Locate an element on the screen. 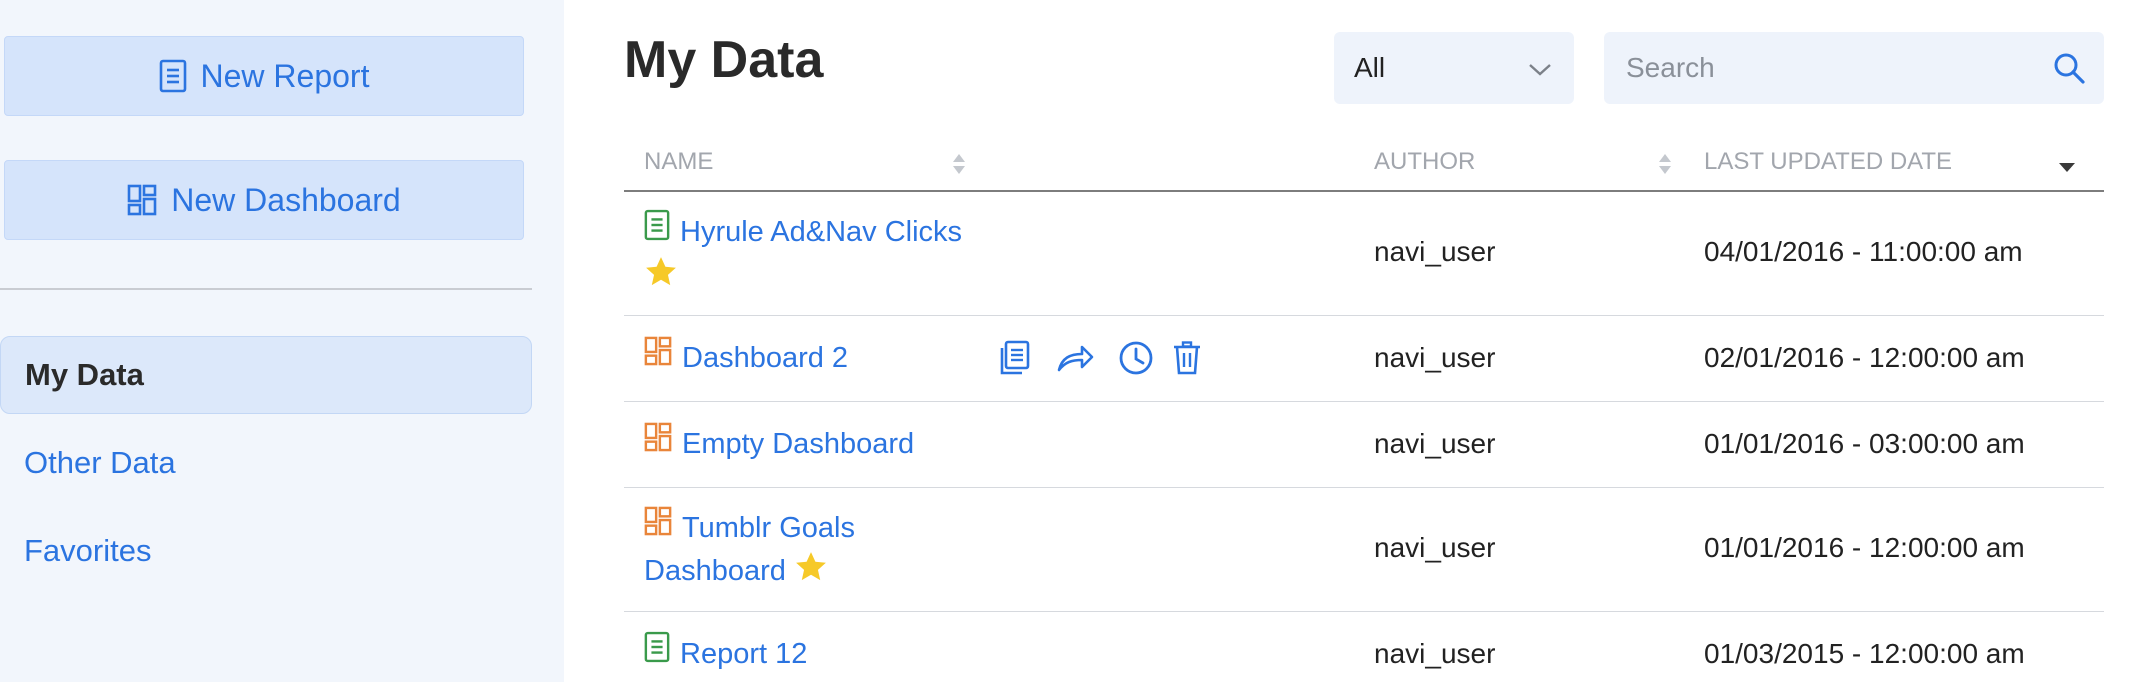 The width and height of the screenshot is (2134, 698). item-name-link: Hyrule Ad&Nav Clicks is located at coordinates (803, 254).